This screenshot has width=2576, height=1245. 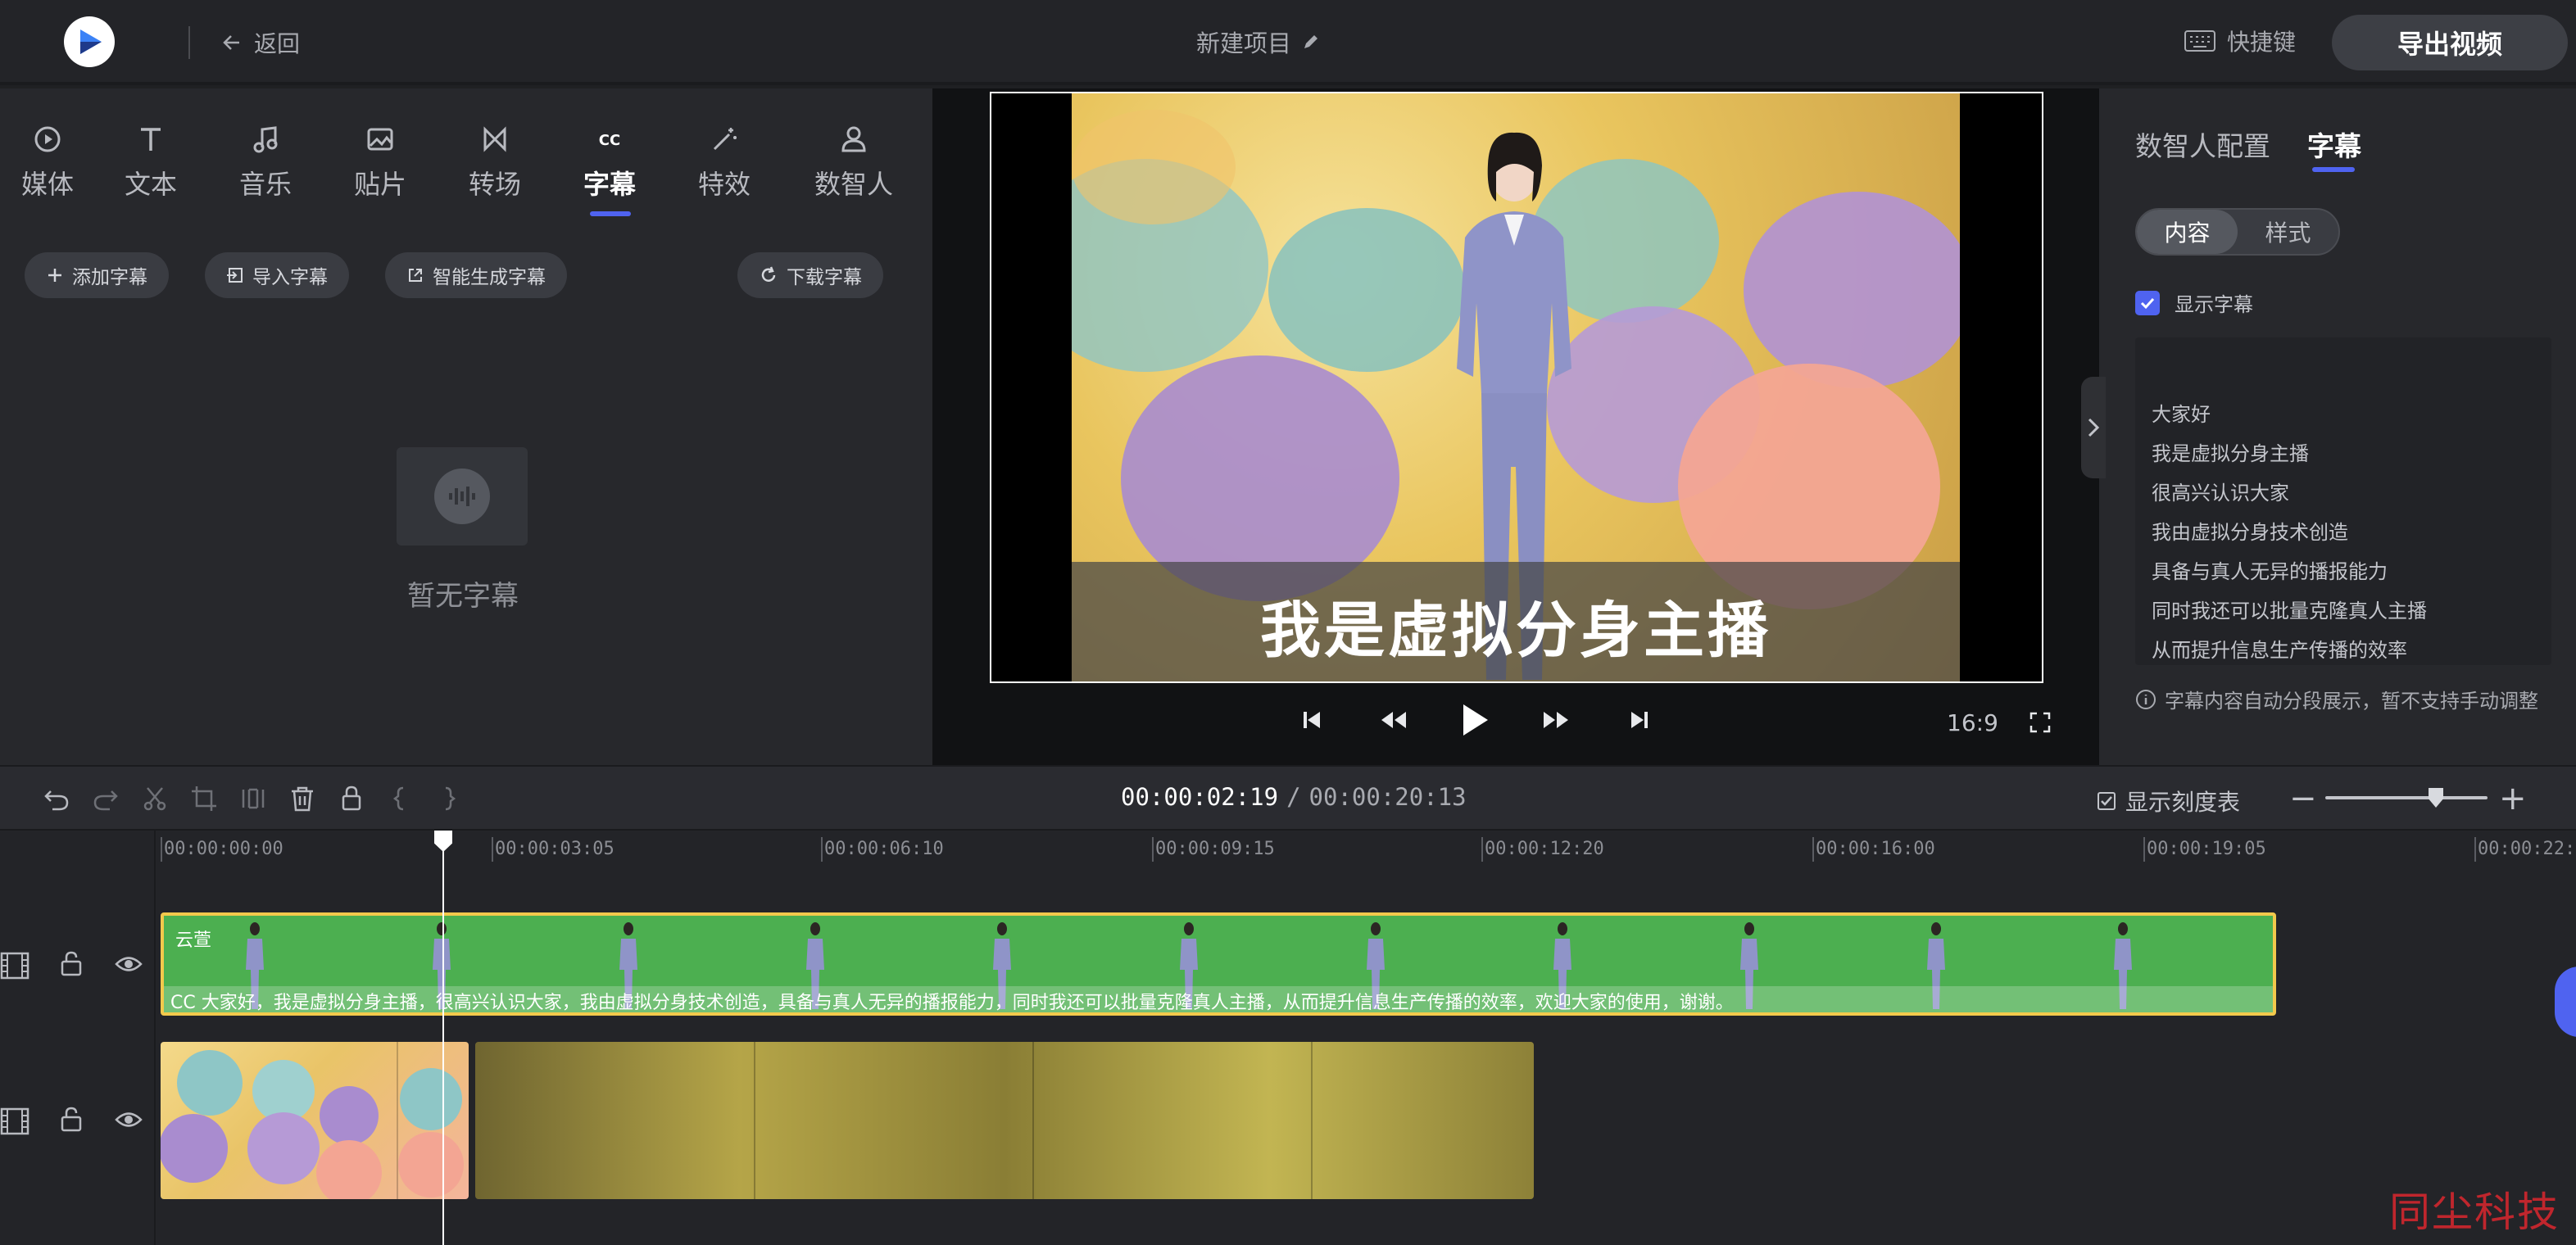 I want to click on play-icon, so click(x=1475, y=720).